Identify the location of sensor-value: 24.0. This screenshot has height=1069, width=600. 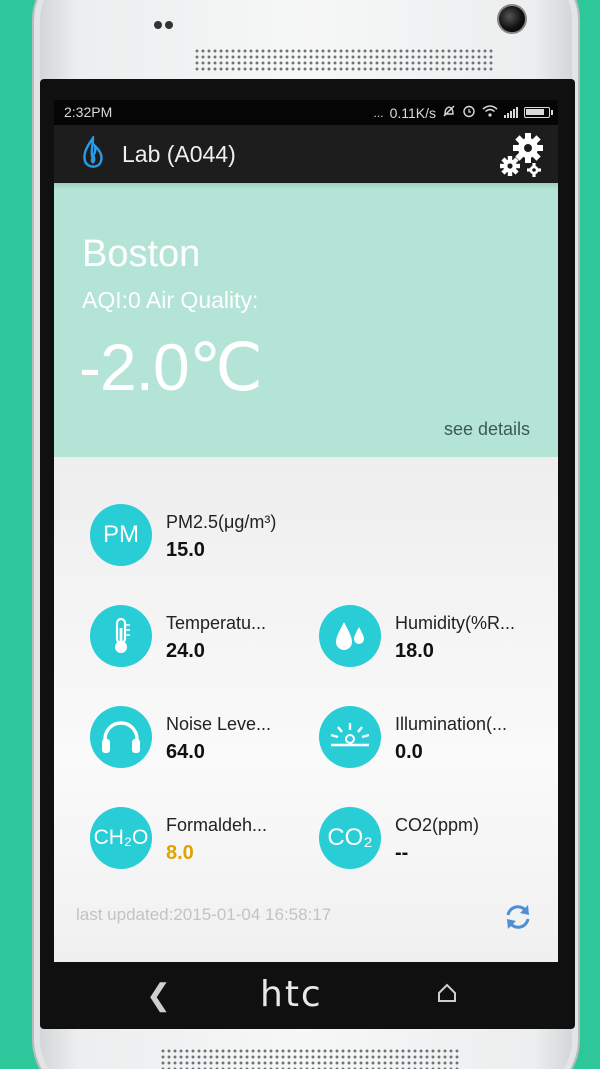
(185, 651).